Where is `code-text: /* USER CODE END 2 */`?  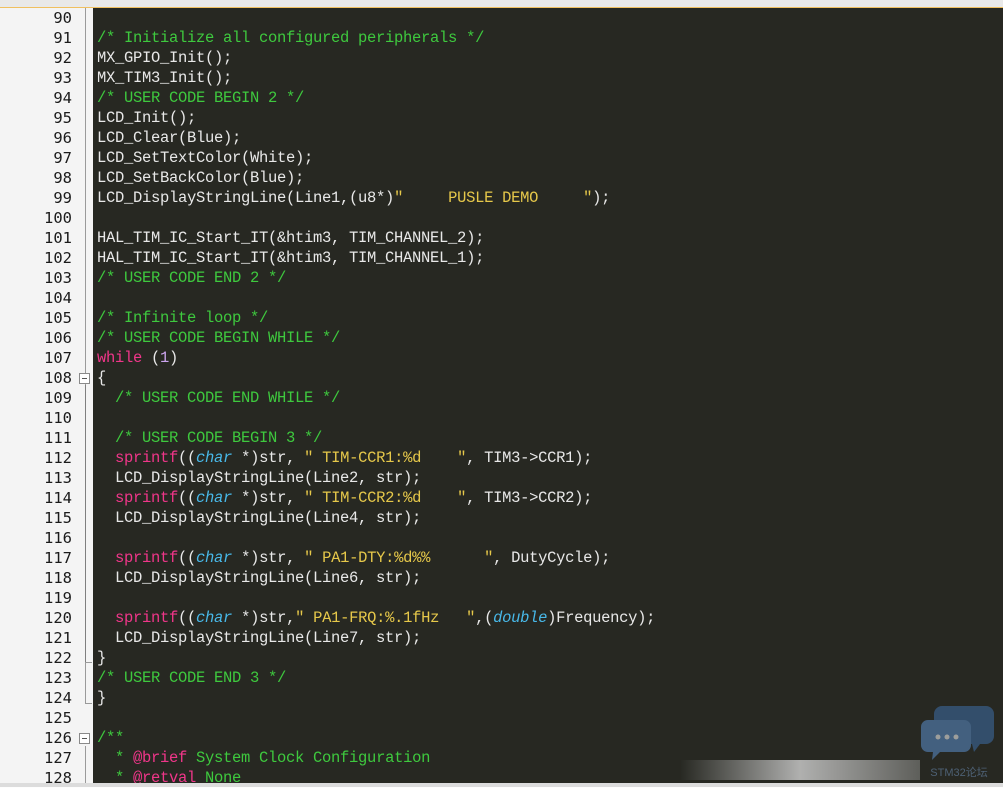 code-text: /* USER CODE END 2 */ is located at coordinates (191, 278).